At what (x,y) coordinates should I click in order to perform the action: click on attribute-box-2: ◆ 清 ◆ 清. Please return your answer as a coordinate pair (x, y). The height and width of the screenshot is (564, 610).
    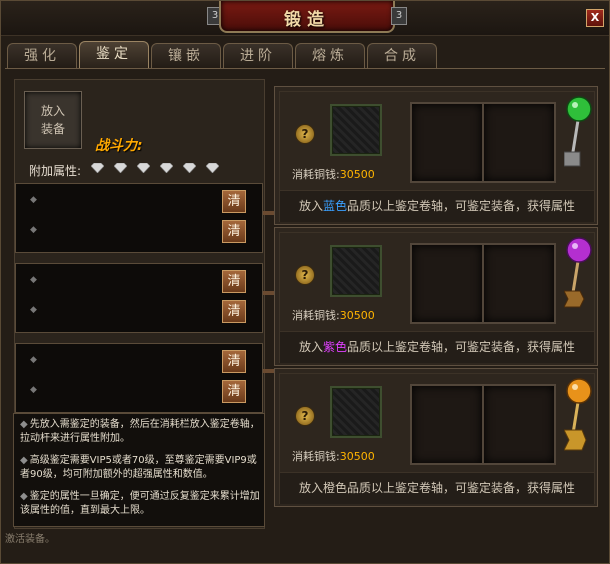
    Looking at the image, I should click on (139, 298).